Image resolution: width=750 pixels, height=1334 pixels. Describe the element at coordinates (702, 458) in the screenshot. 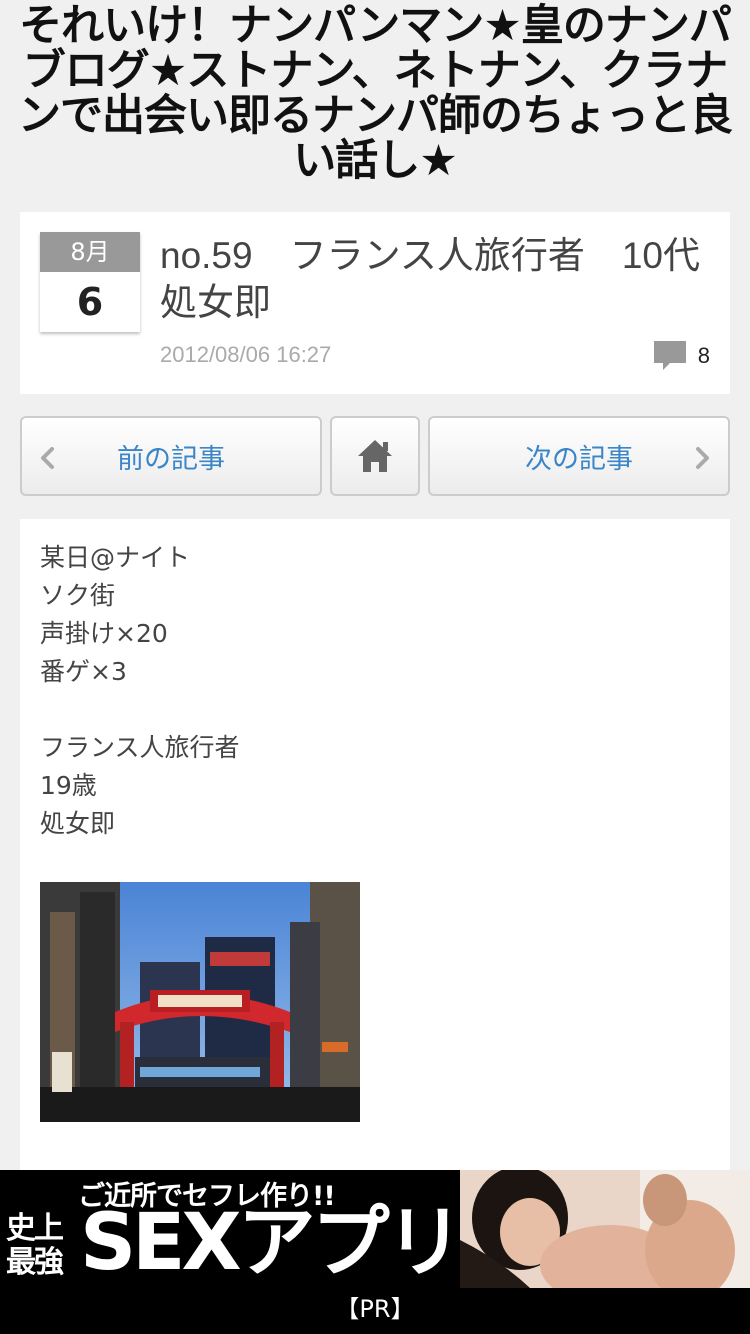

I see `chevron-right-icon` at that location.